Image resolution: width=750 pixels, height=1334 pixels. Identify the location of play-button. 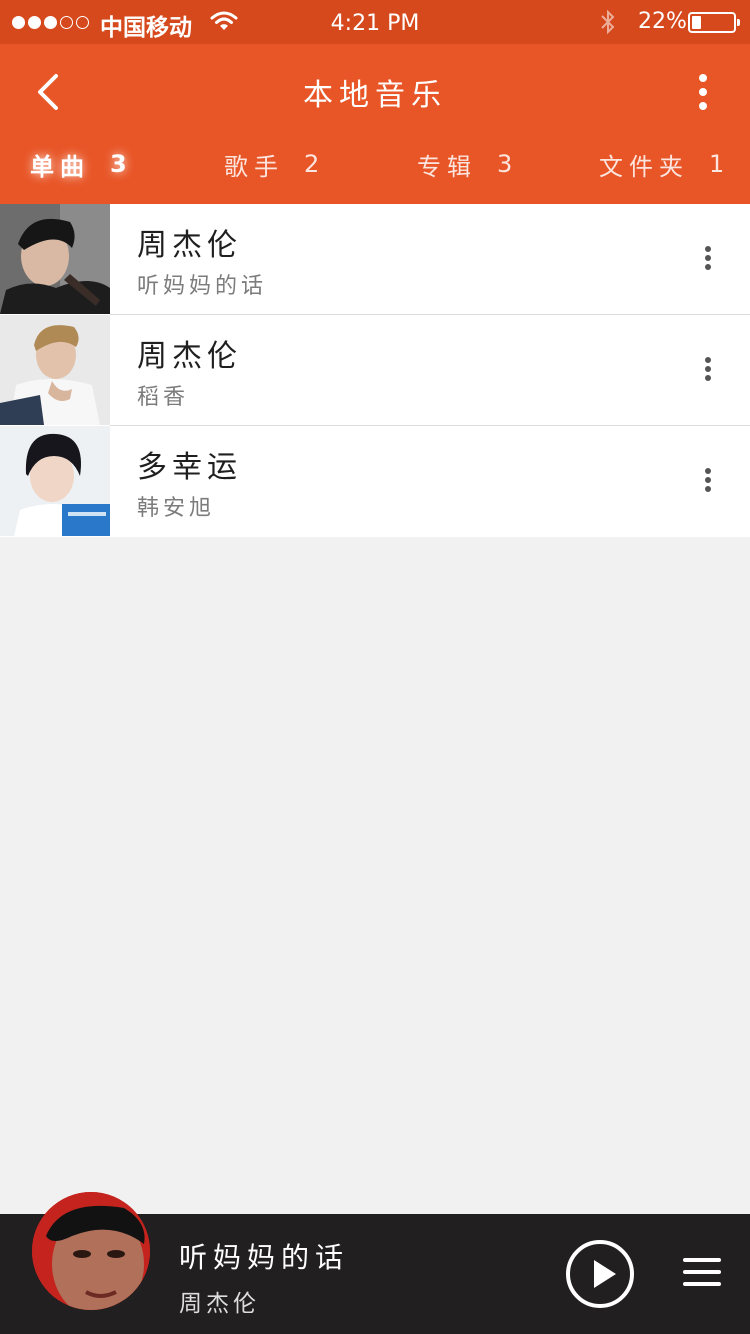
(600, 1274).